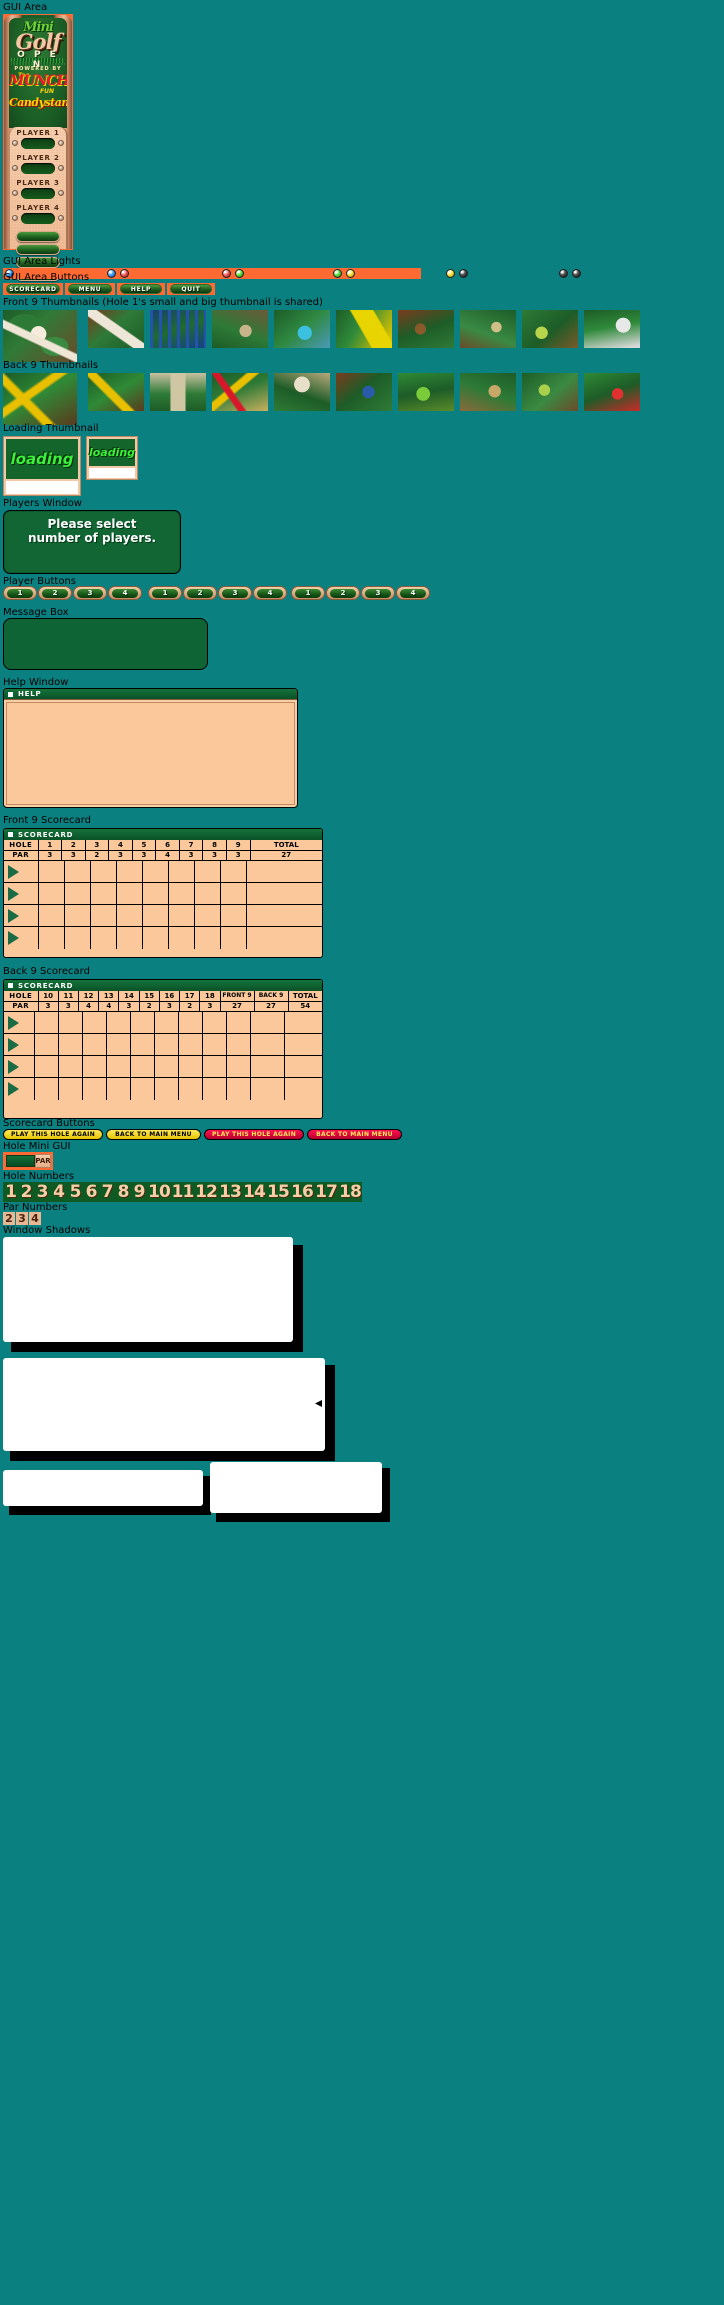  I want to click on golf-ball-blue-icon, so click(111, 273).